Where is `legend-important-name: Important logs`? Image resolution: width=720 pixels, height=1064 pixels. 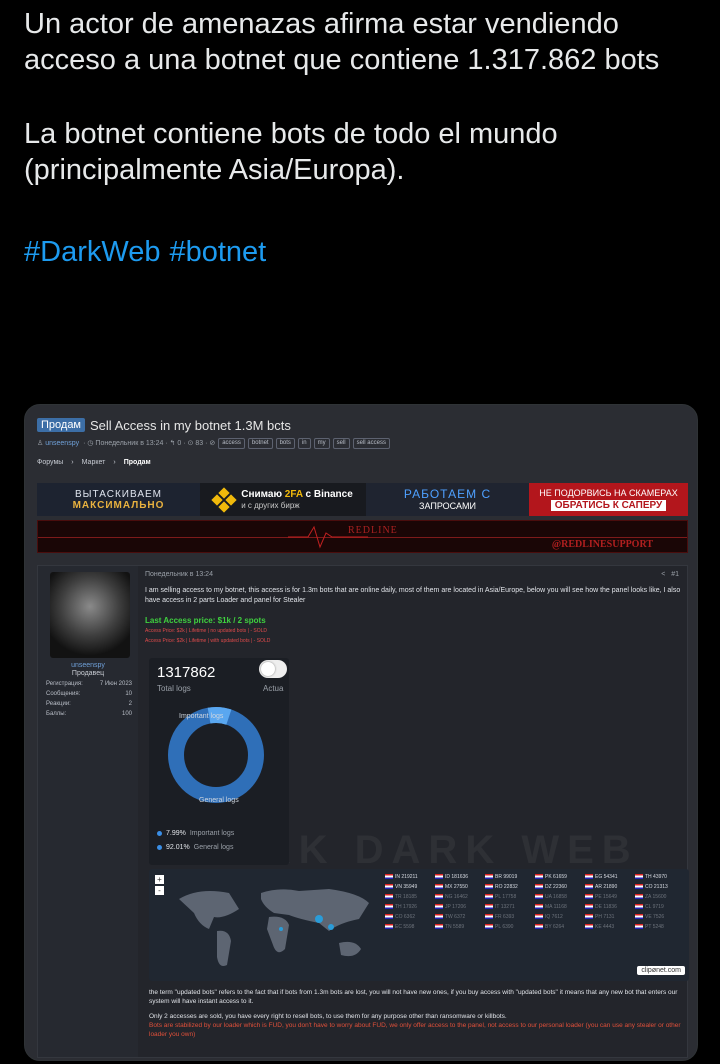
legend-important-name: Important logs is located at coordinates (212, 833).